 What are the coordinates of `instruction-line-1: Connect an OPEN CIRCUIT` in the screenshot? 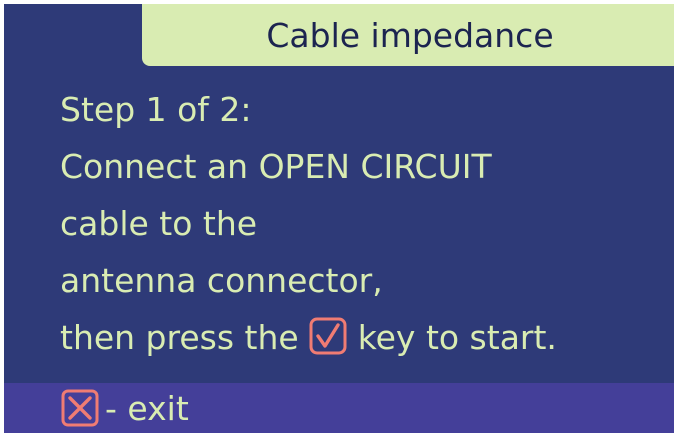 It's located at (276, 166).